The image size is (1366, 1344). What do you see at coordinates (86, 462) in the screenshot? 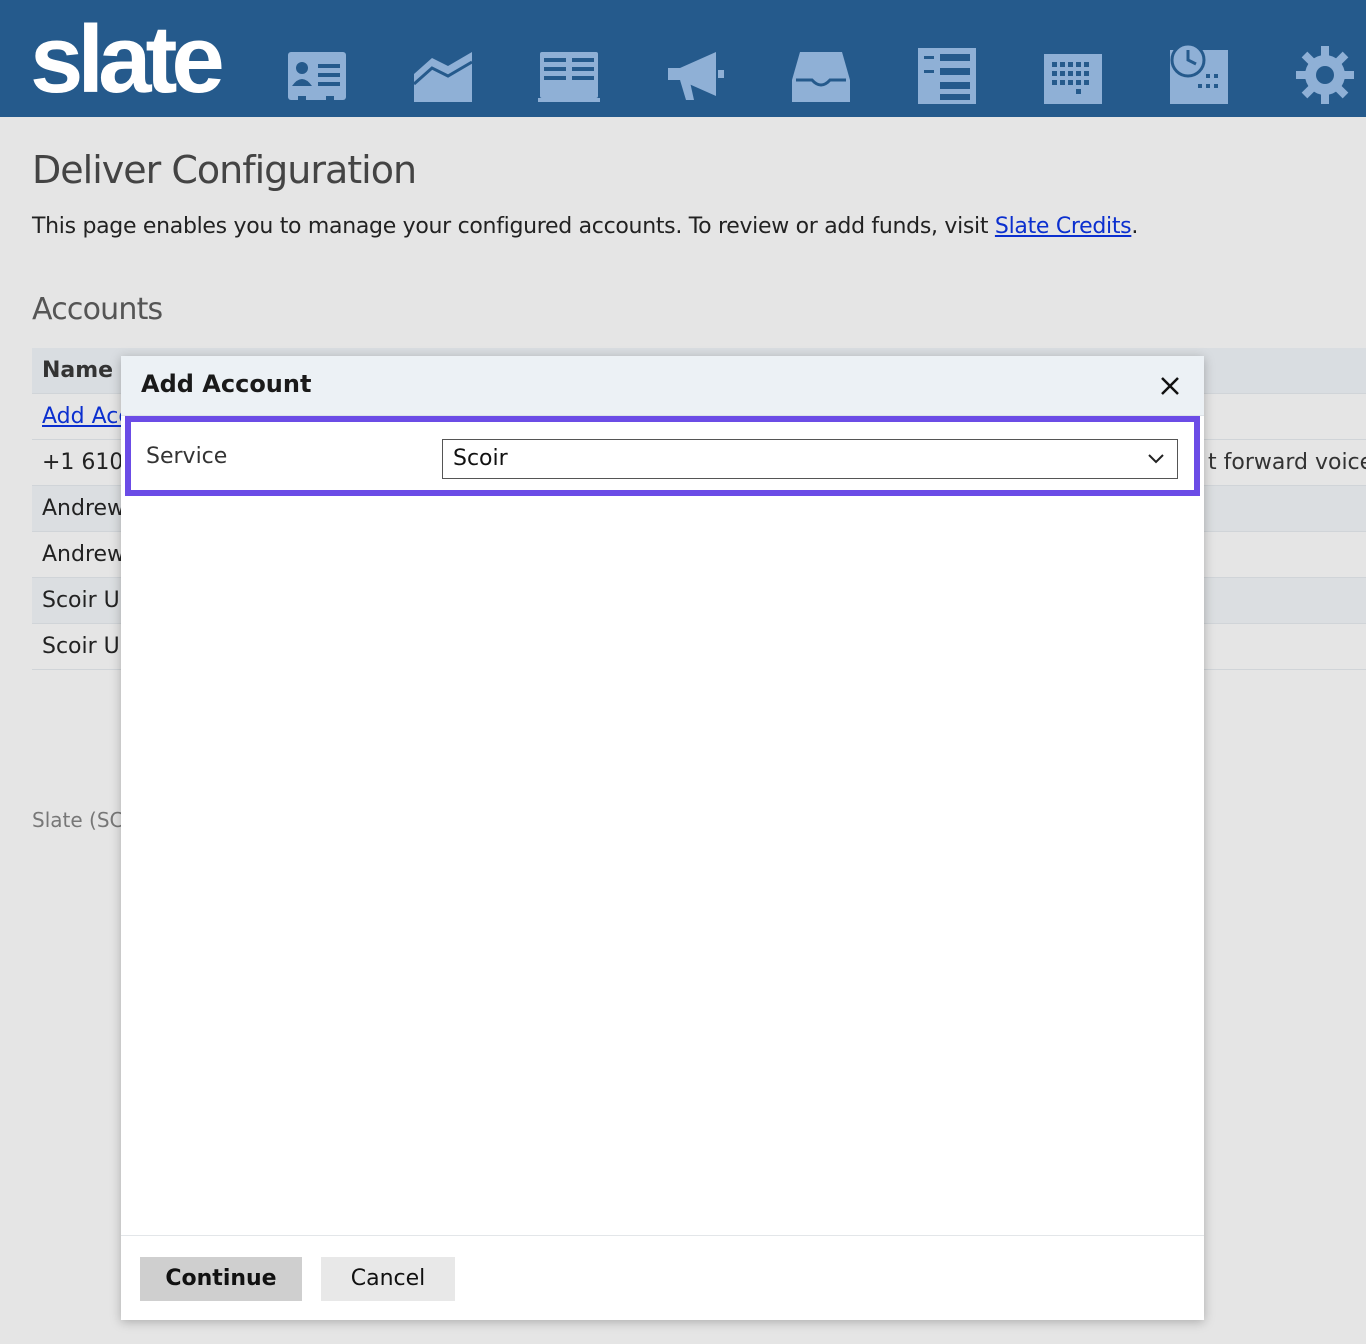
I see `account-name: +1 610-` at bounding box center [86, 462].